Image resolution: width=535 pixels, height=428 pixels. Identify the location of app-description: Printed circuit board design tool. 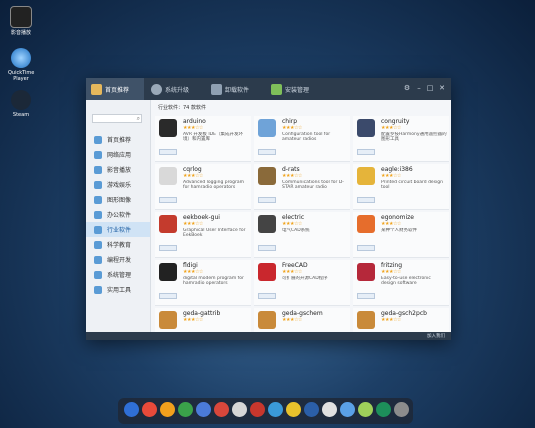
(412, 185).